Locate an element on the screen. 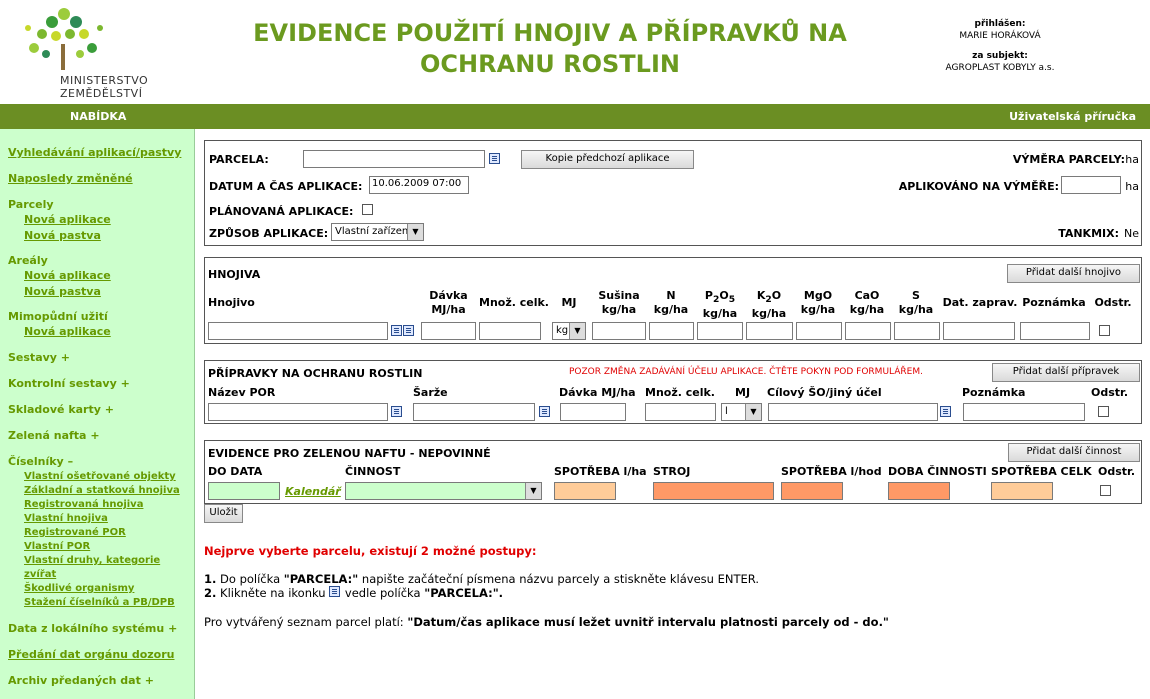 The image size is (1150, 699). datum-input: 10.06.2009 07:00 is located at coordinates (419, 185).